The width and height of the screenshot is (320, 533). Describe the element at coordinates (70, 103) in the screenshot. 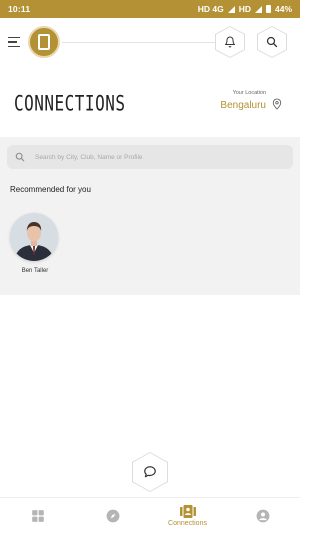

I see `page-title: CONNECTIONS` at that location.